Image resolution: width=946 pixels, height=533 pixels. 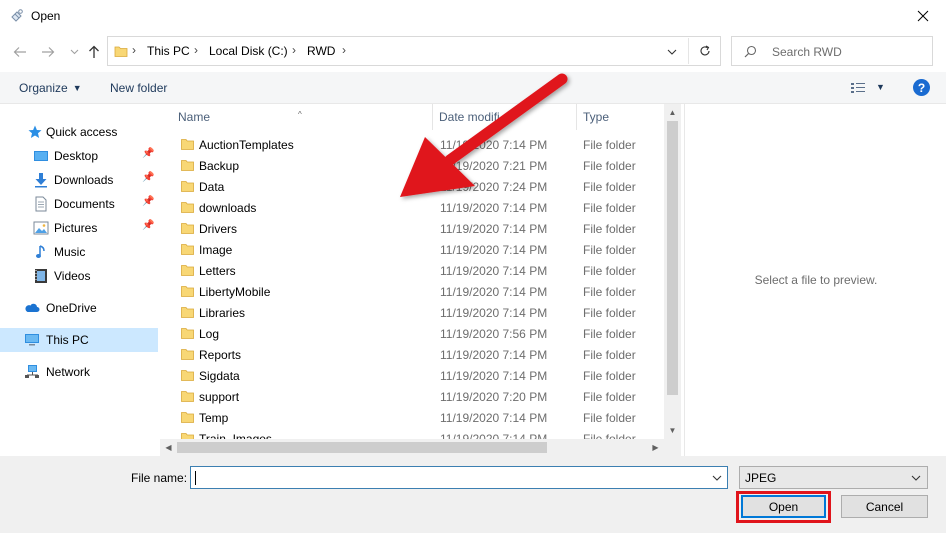 What do you see at coordinates (50, 88) in the screenshot?
I see `organize-button: Organize ▼` at bounding box center [50, 88].